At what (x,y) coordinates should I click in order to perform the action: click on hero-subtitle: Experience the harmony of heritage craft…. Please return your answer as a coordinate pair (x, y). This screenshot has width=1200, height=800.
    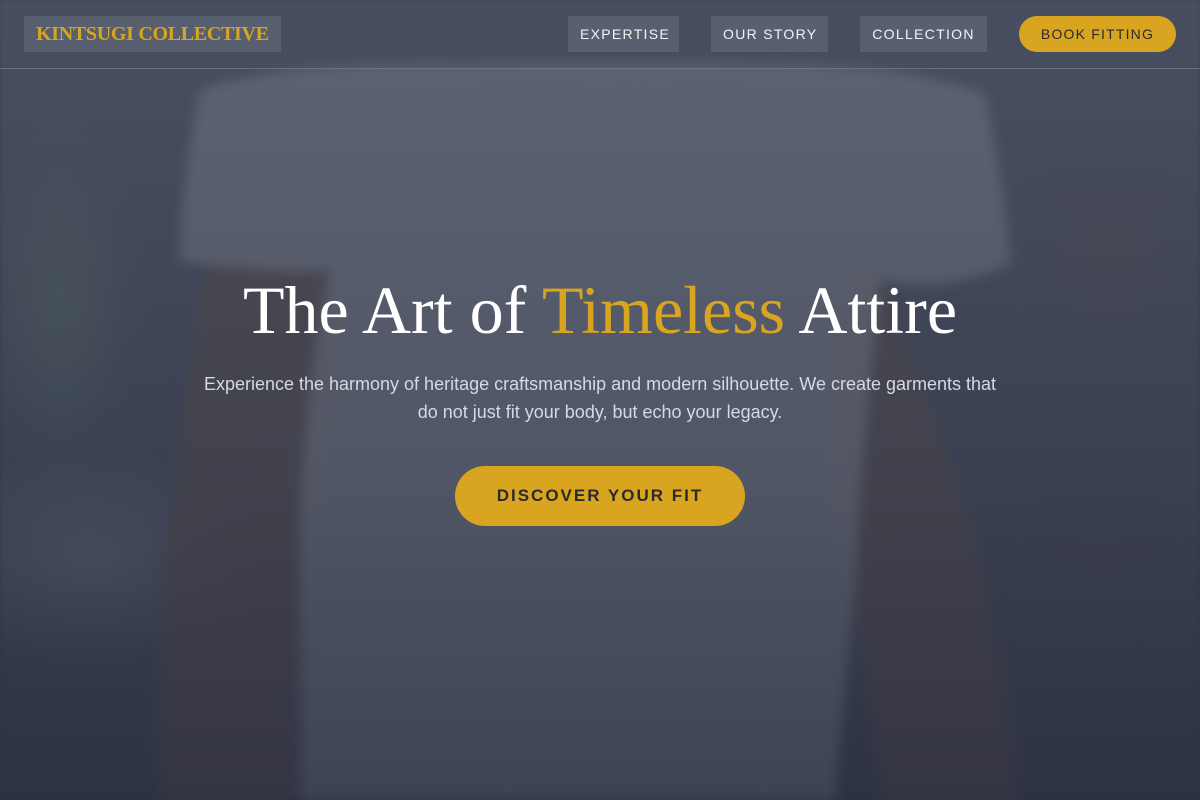
    Looking at the image, I should click on (600, 398).